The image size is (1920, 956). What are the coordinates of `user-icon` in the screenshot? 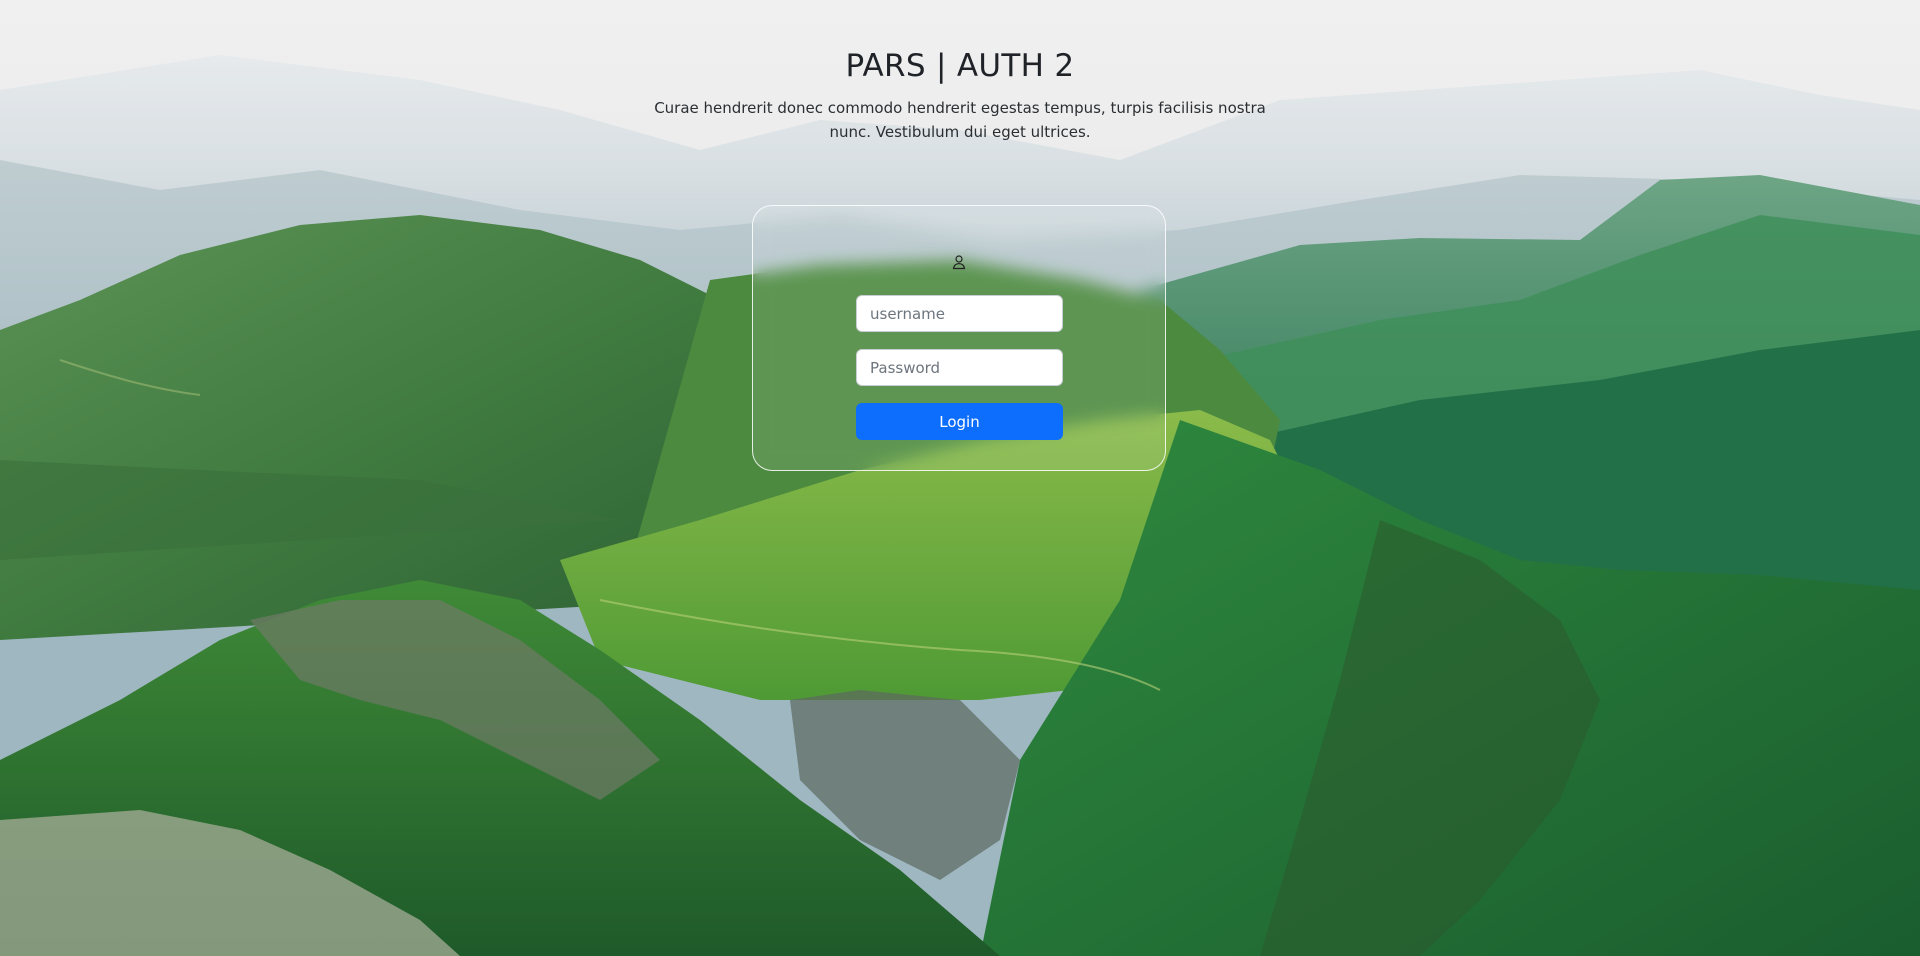 It's located at (959, 262).